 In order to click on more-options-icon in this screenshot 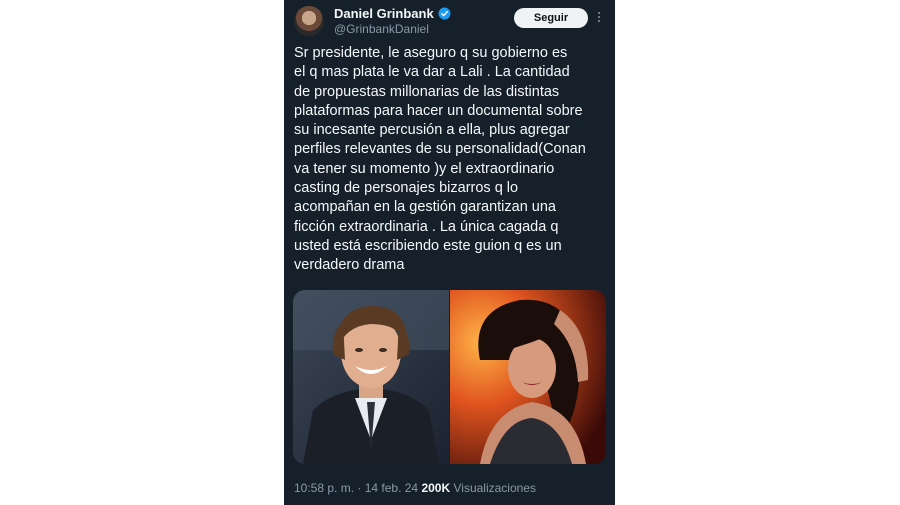, I will do `click(599, 18)`.